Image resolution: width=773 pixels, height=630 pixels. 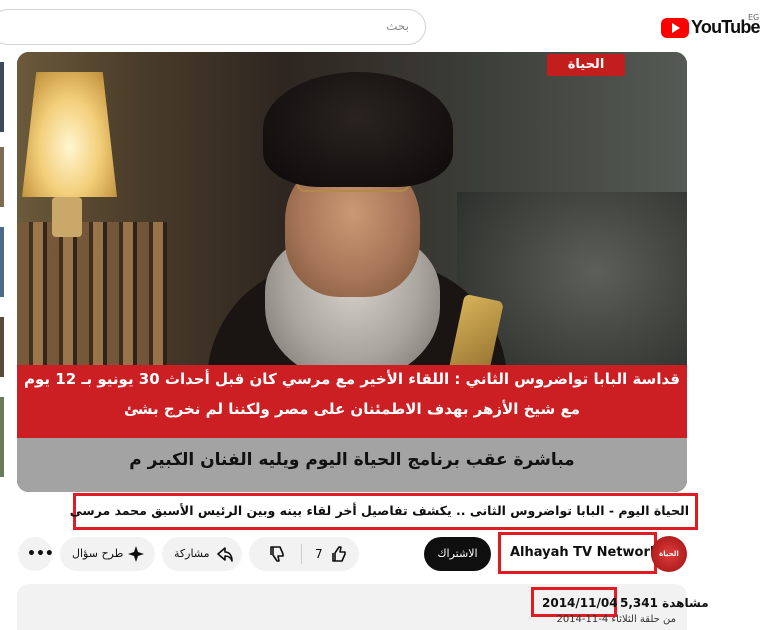 I want to click on view-count: 5,341 مشاهدة, so click(x=664, y=603).